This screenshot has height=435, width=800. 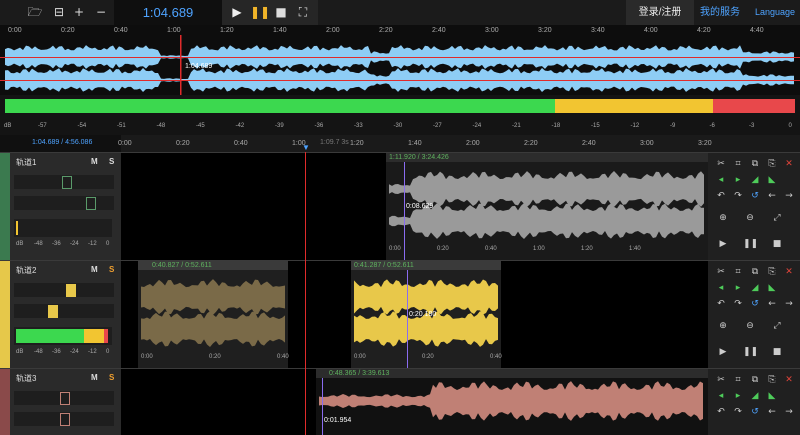 I want to click on clip-cursor, so click(x=407, y=319).